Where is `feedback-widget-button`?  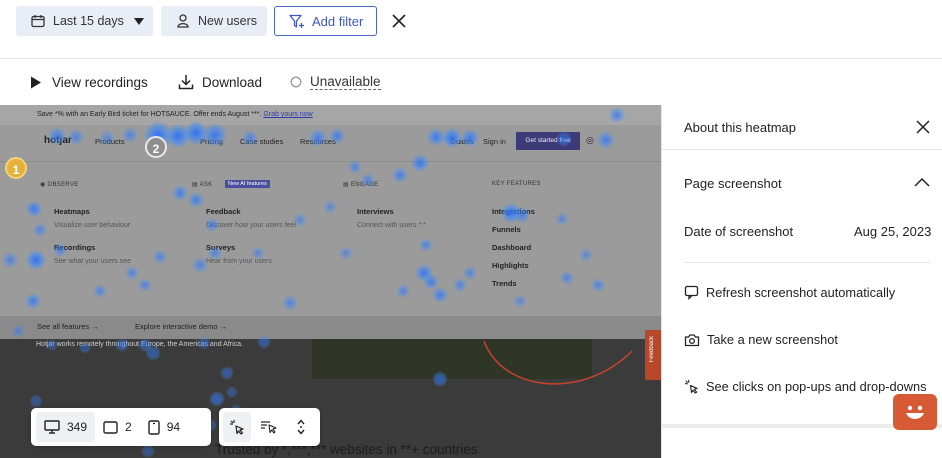 feedback-widget-button is located at coordinates (915, 412).